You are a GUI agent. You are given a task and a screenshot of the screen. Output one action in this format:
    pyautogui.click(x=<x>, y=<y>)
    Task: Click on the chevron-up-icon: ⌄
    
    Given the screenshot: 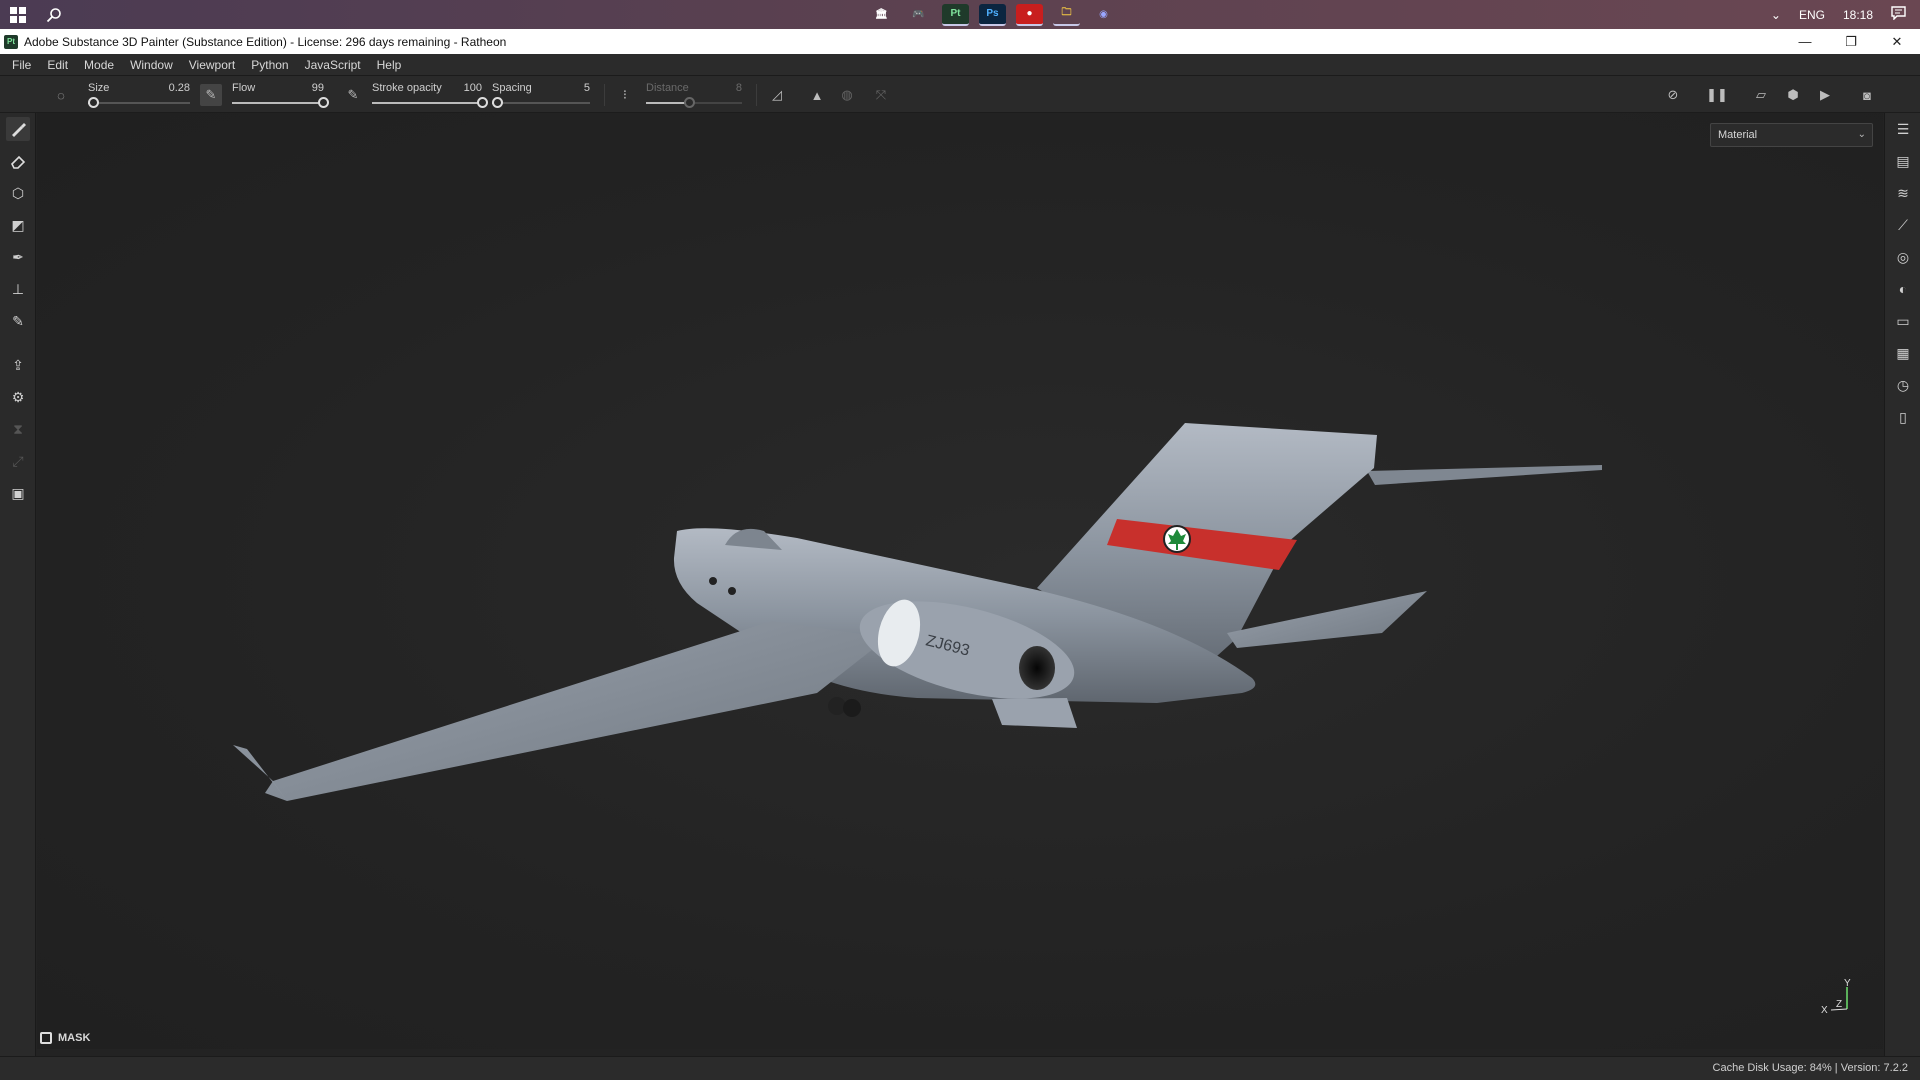 What is the action you would take?
    pyautogui.click(x=1776, y=15)
    